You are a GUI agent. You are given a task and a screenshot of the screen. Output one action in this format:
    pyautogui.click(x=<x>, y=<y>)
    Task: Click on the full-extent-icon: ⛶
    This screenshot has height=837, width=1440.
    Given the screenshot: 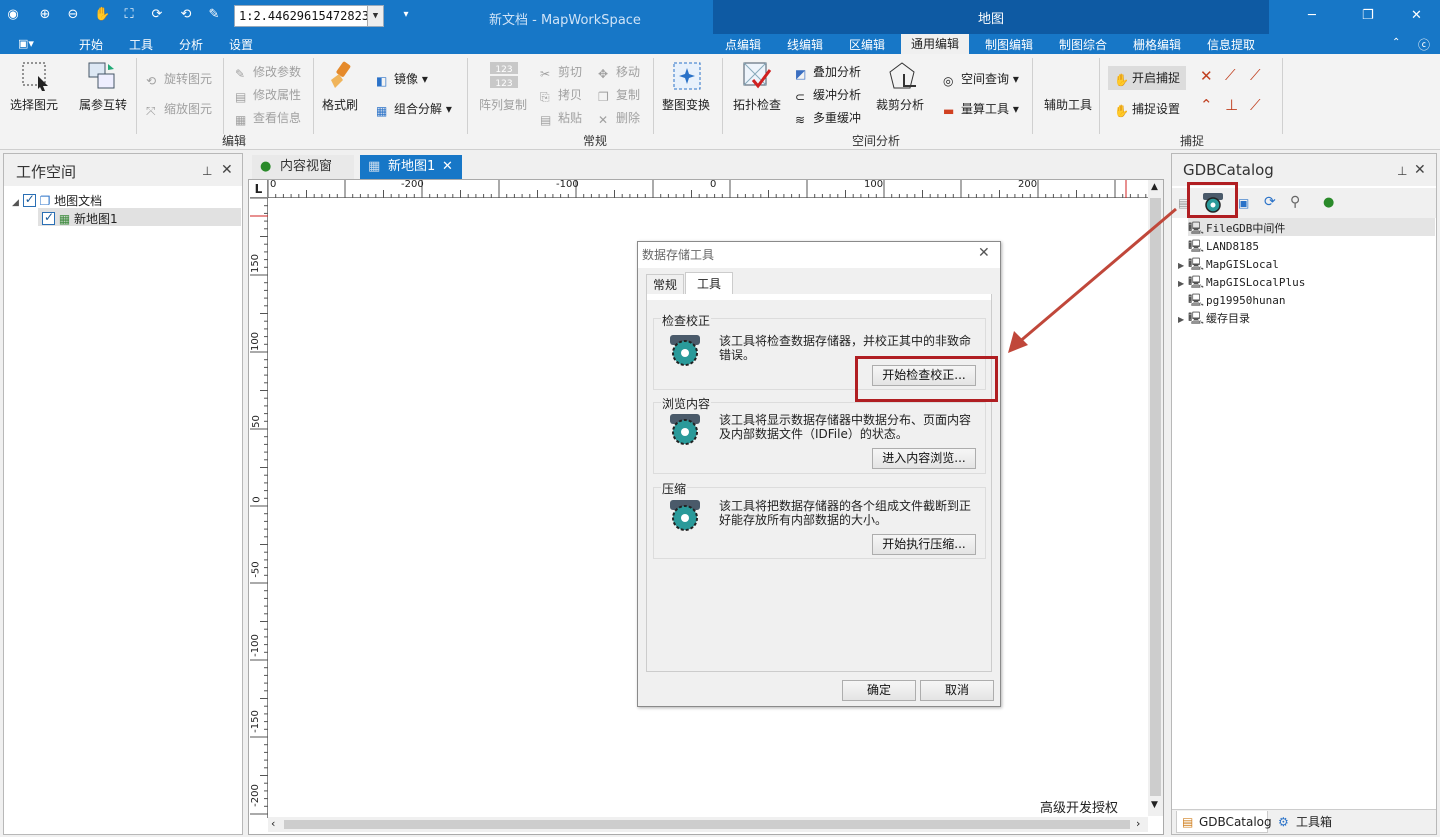 What is the action you would take?
    pyautogui.click(x=129, y=15)
    